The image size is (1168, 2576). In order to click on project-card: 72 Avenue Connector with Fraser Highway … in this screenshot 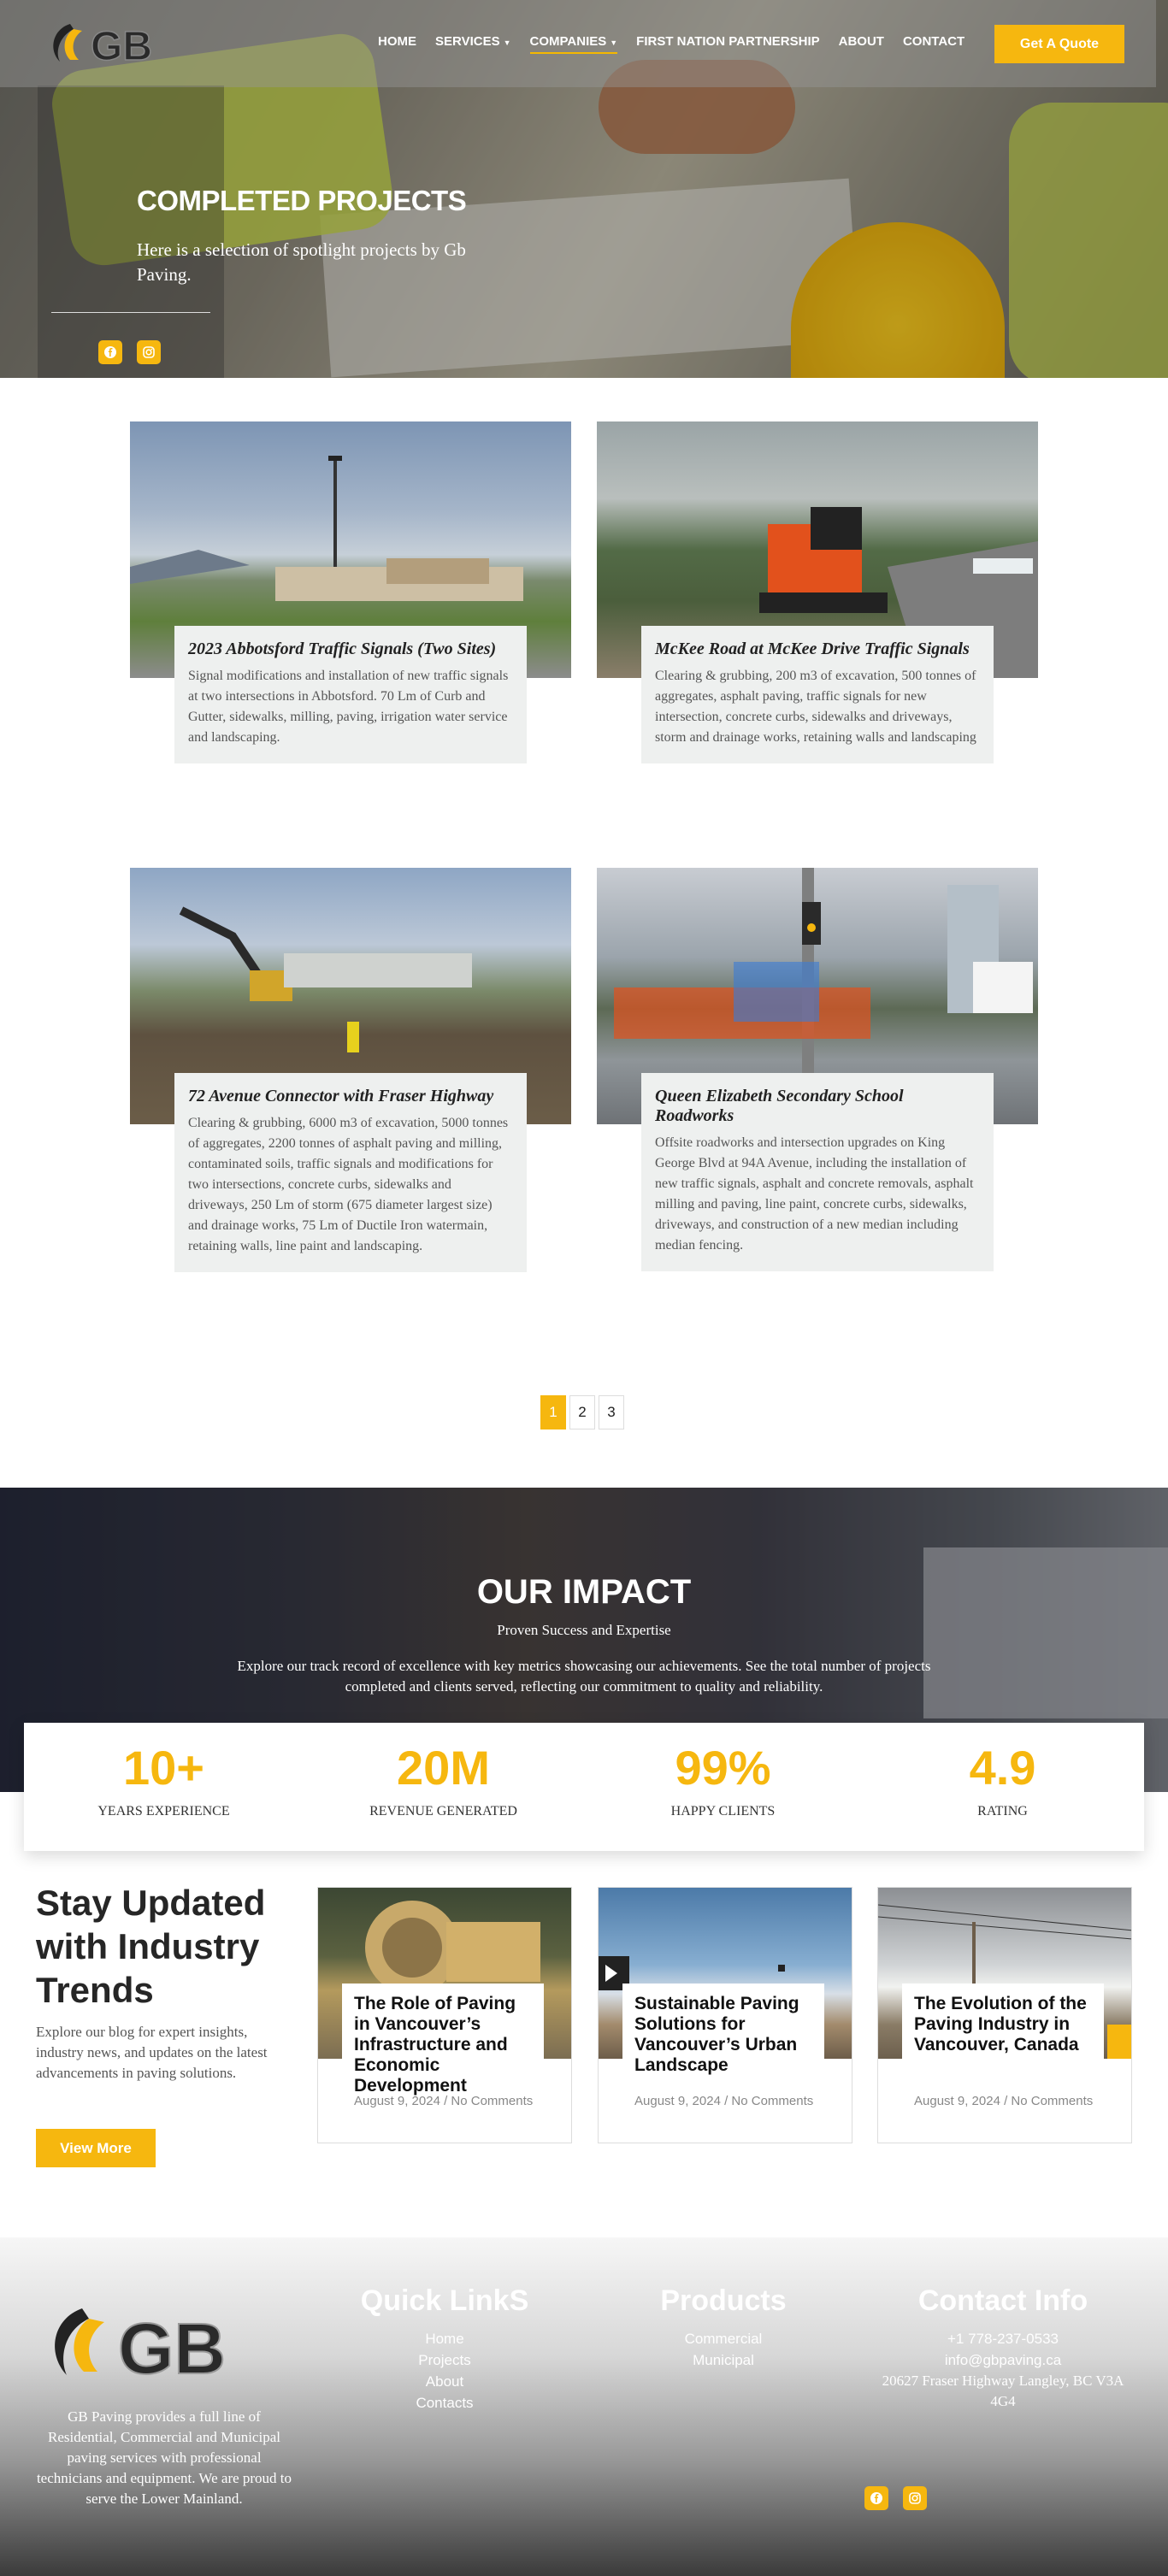, I will do `click(350, 1172)`.